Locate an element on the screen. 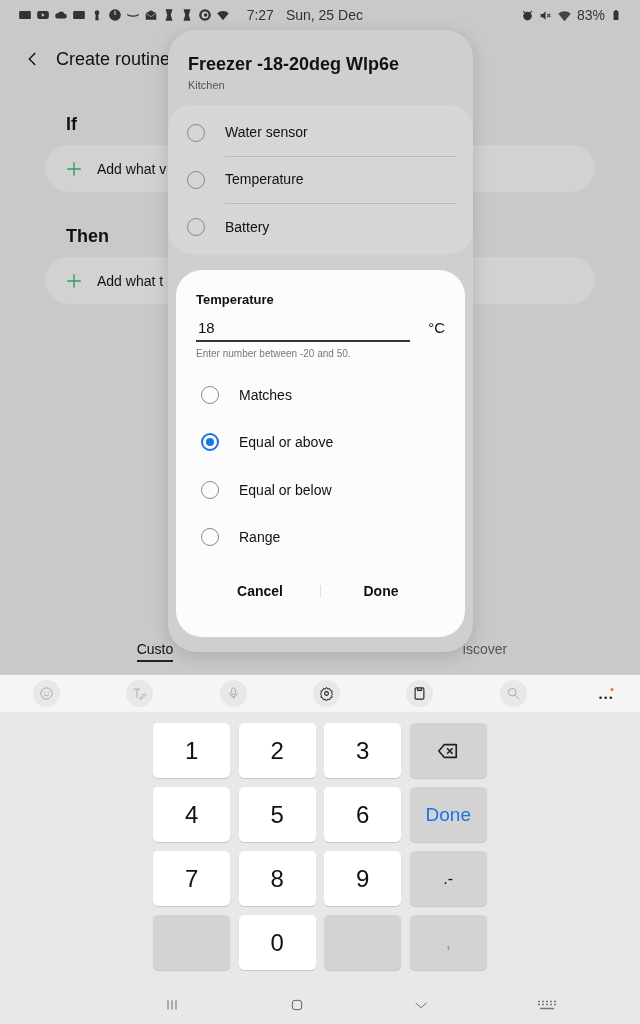  play-icon is located at coordinates (43, 15).